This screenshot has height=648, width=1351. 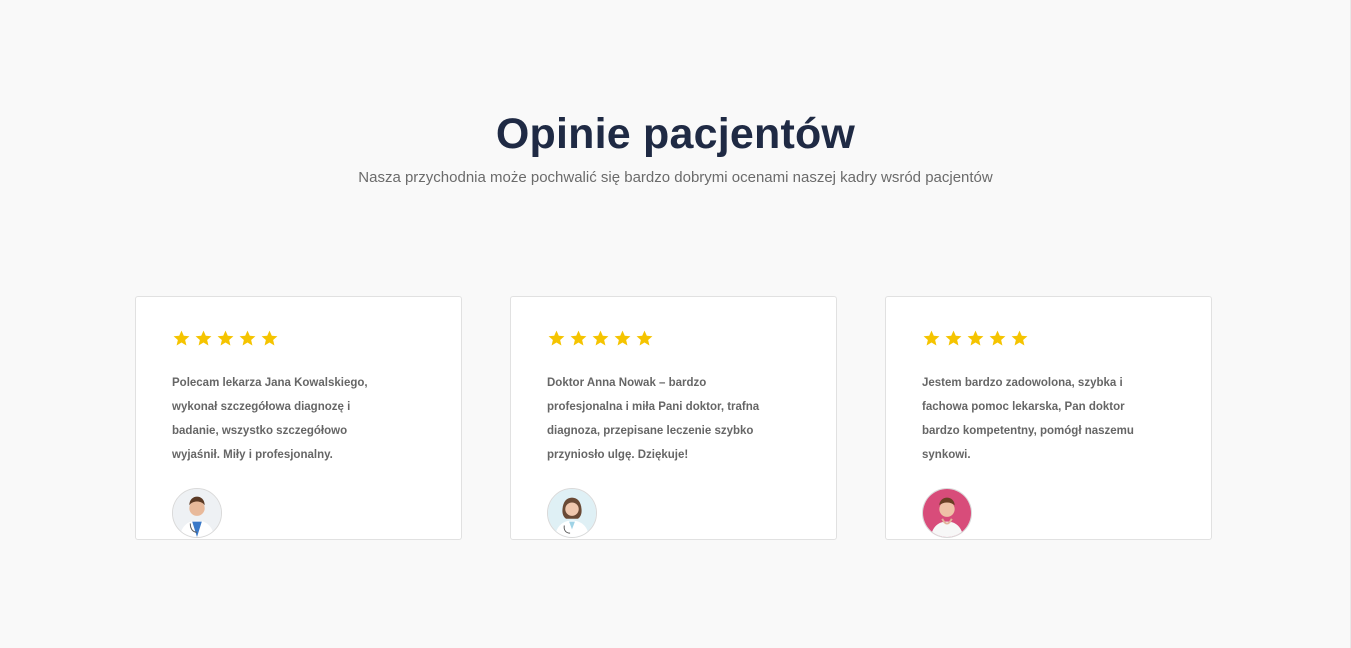 I want to click on section-title: Opinie pacjentów, so click(x=675, y=134).